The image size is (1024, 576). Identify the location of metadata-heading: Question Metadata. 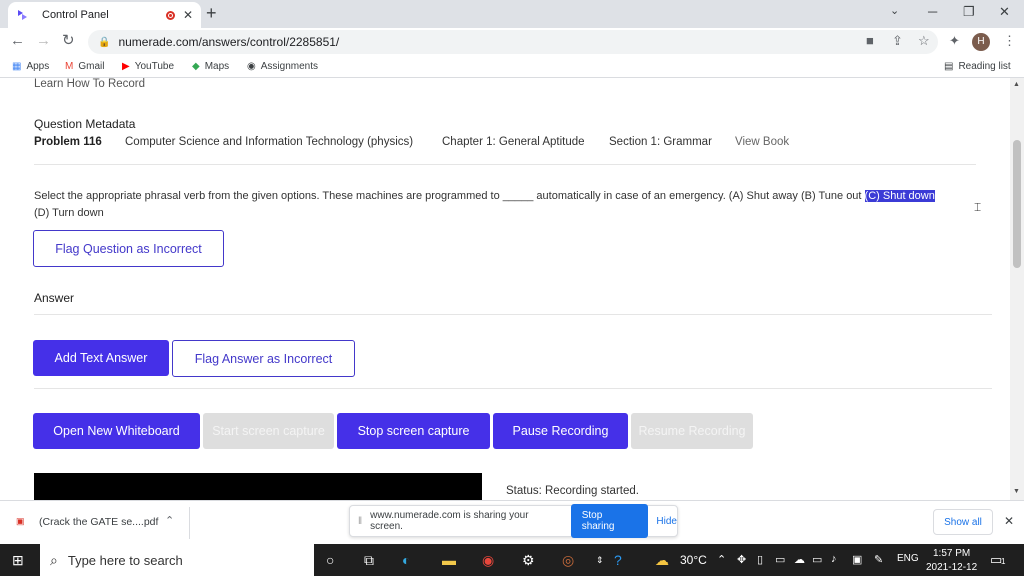
(85, 124).